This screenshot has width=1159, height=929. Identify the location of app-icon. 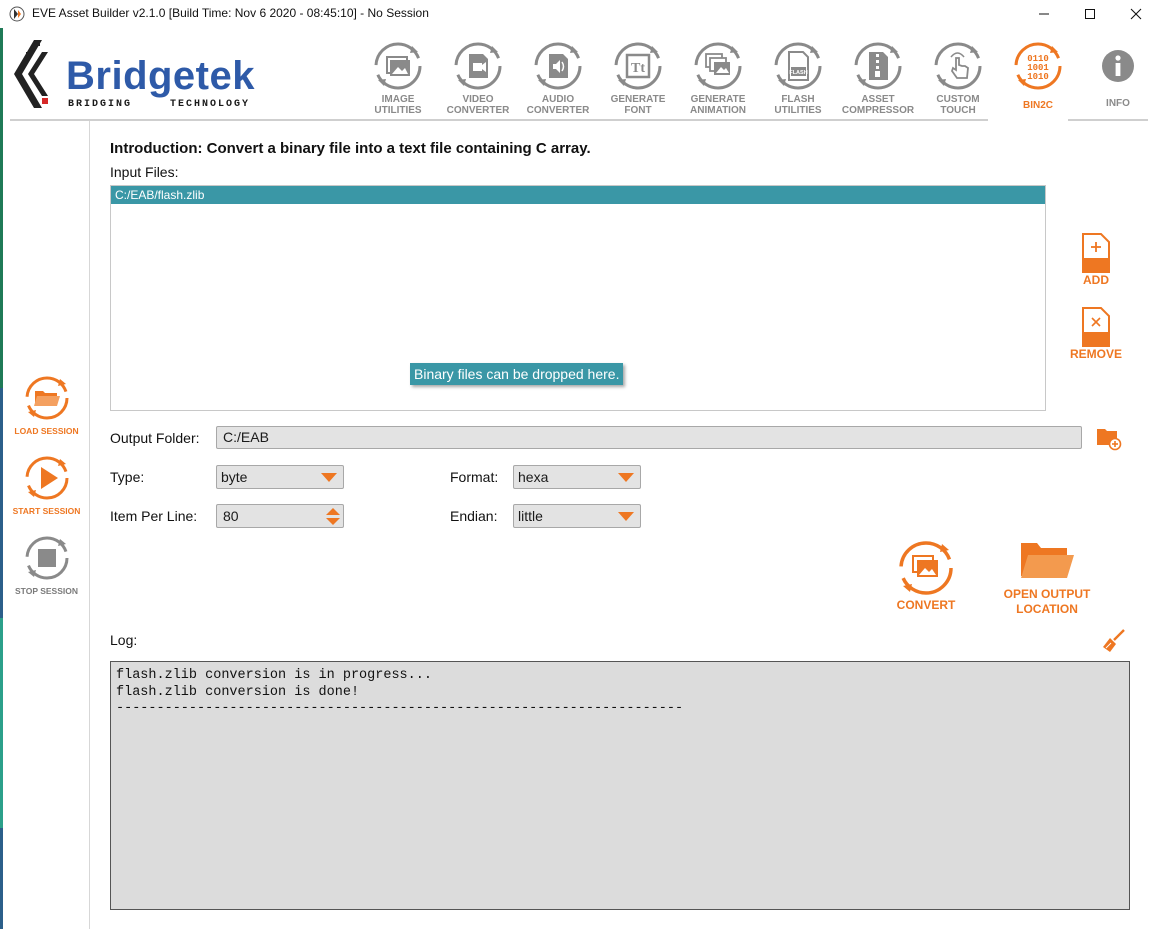
(17, 14).